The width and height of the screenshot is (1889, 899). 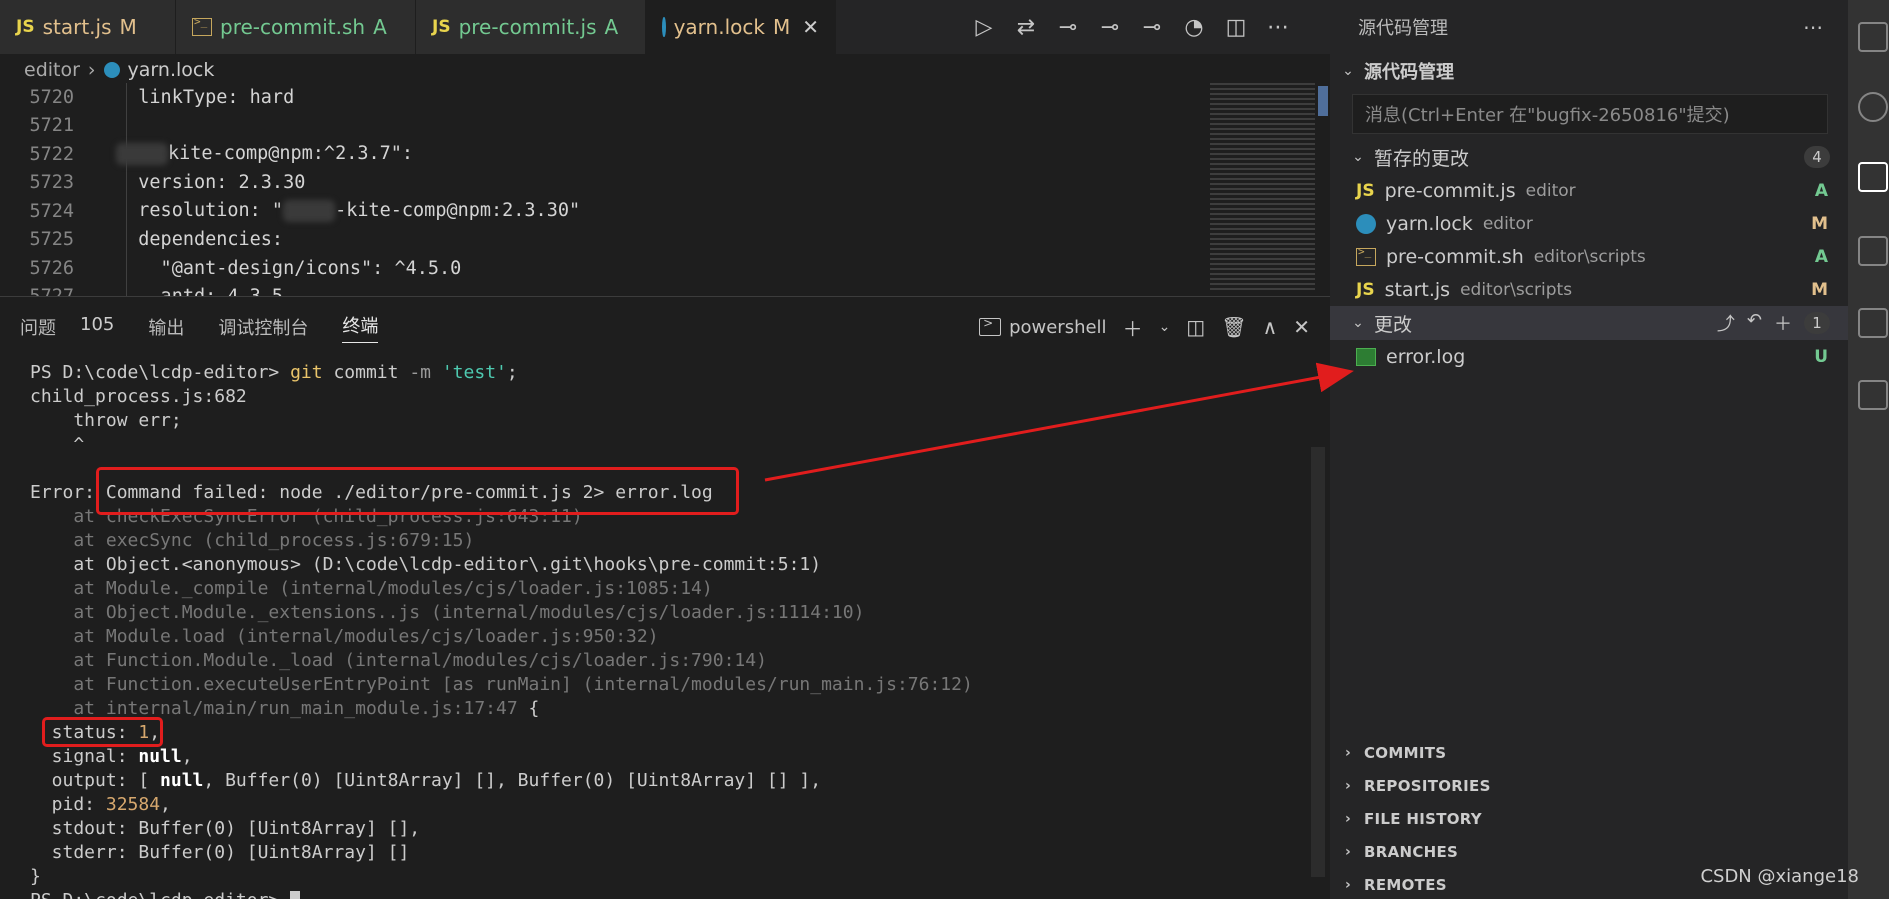 I want to click on section-repositories: › REPOSITORIES, so click(x=1589, y=785).